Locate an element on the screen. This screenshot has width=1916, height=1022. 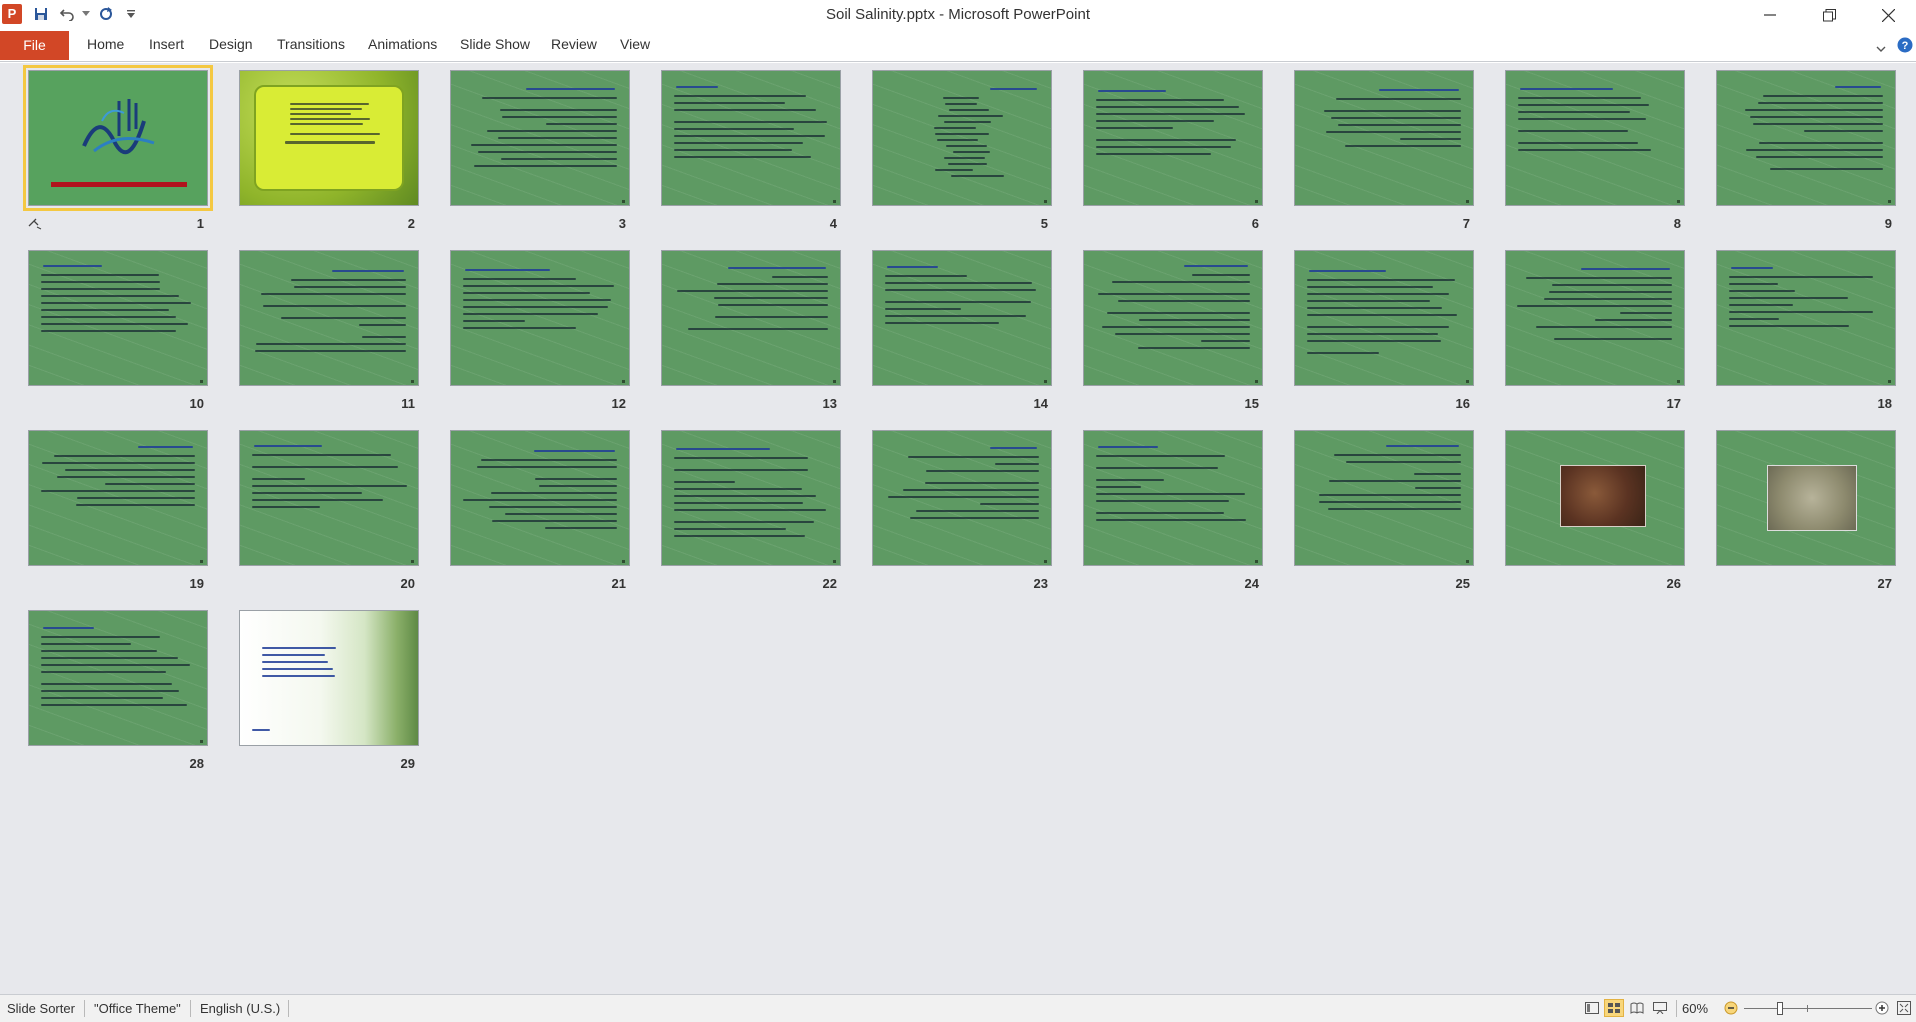
zoom-slider-thumb is located at coordinates (1780, 1008).